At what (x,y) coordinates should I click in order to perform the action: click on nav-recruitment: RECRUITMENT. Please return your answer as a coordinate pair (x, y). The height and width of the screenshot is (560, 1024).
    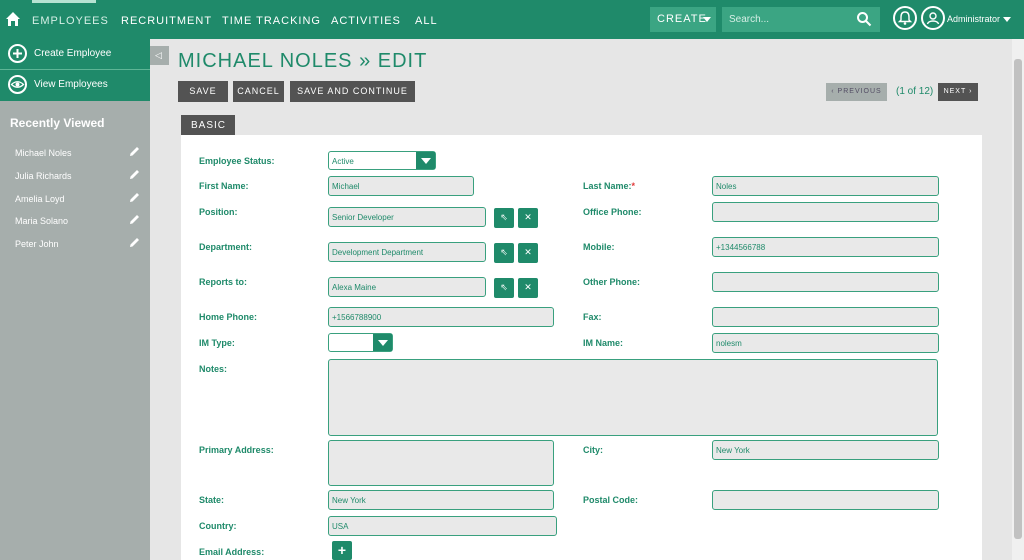
    Looking at the image, I should click on (166, 21).